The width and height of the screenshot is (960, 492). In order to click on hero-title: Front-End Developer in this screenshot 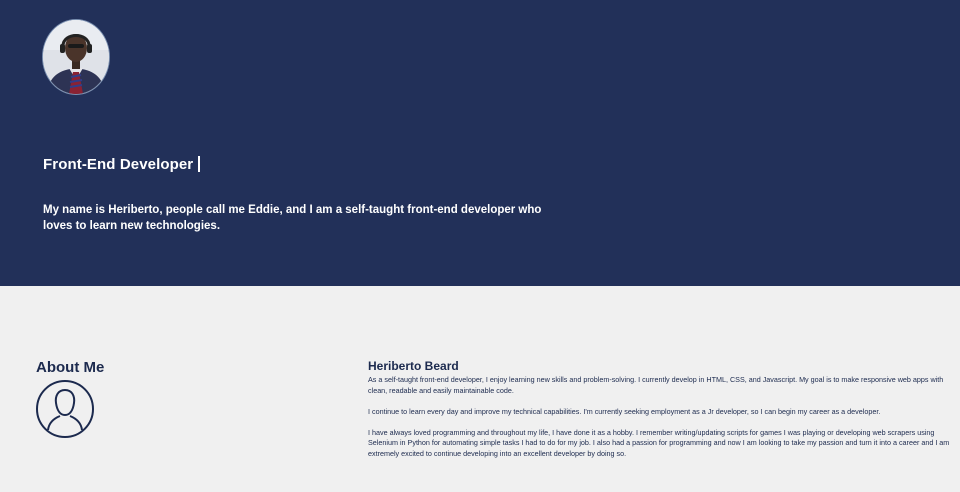, I will do `click(122, 164)`.